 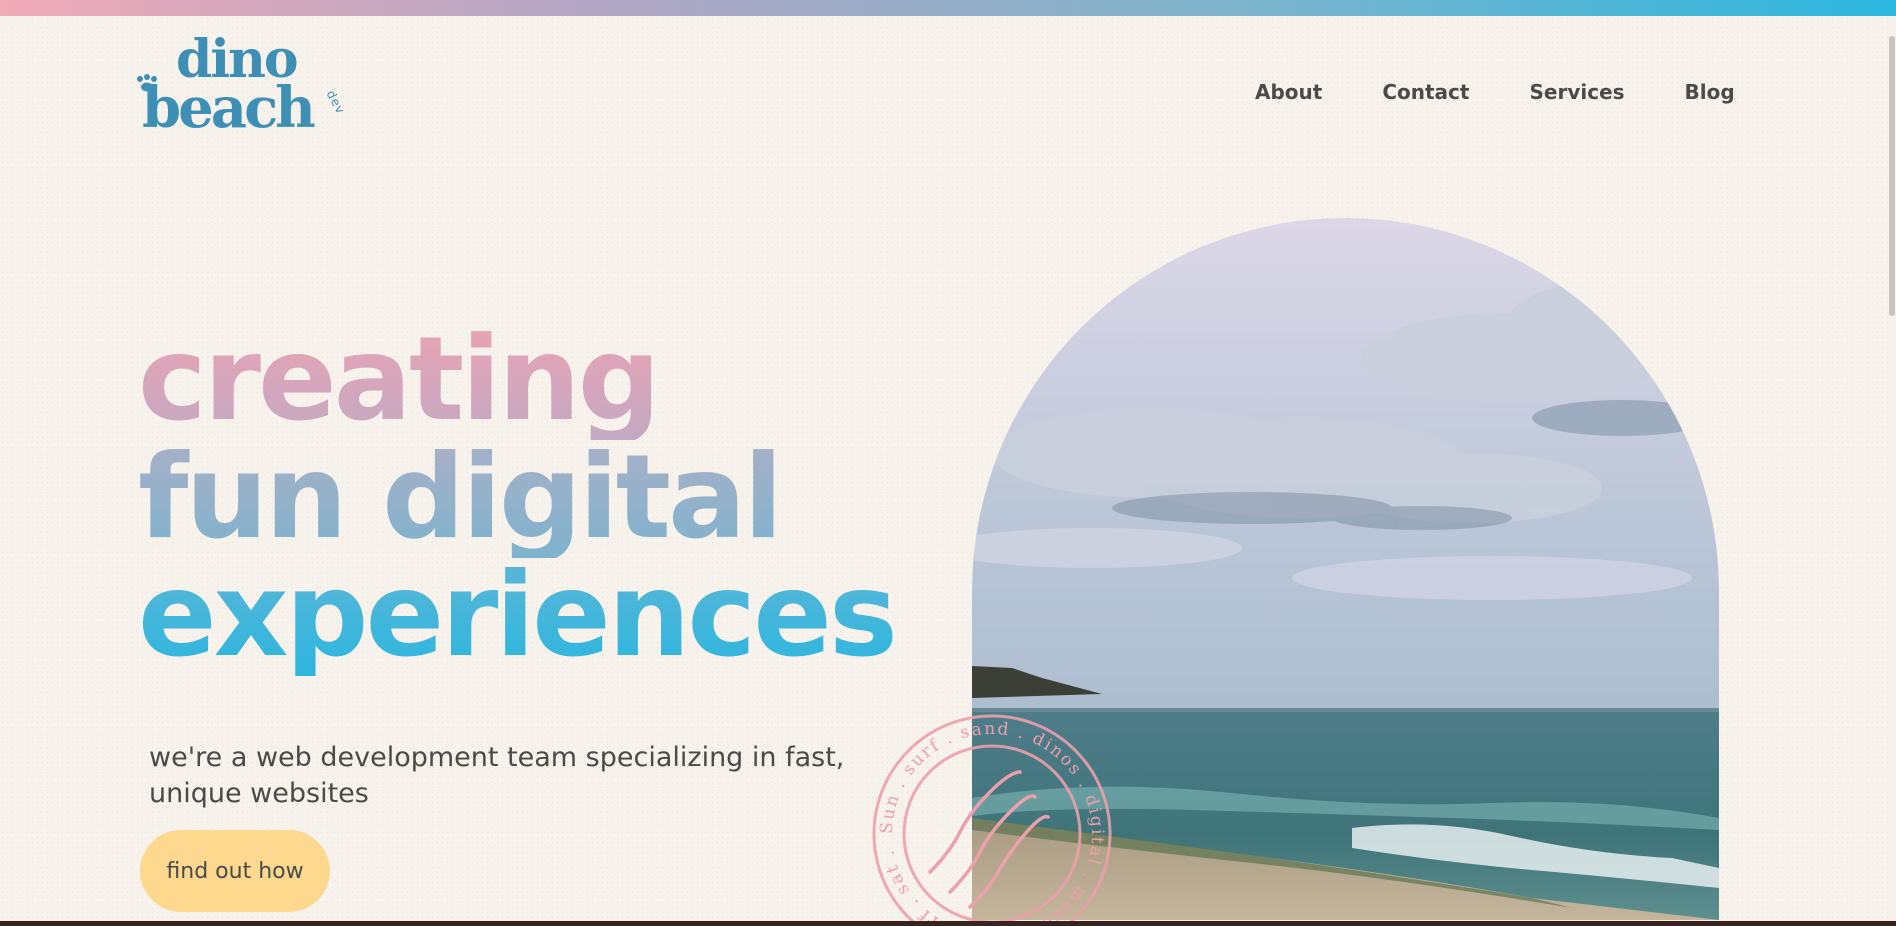 I want to click on nav-services-link: Services, so click(x=1576, y=92).